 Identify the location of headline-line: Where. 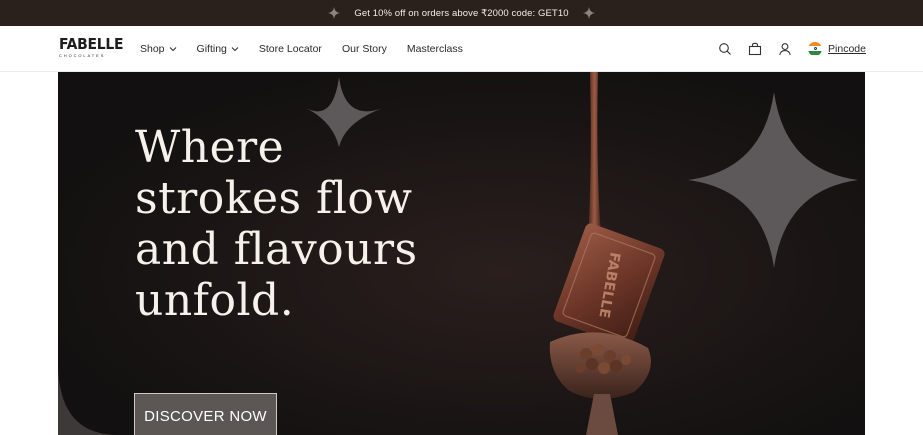
(210, 147).